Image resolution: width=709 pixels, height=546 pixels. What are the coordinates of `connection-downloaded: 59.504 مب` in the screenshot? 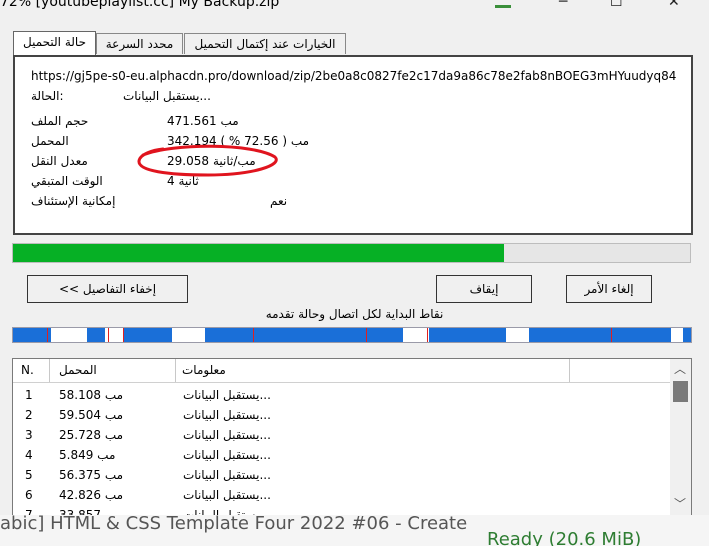 It's located at (91, 415).